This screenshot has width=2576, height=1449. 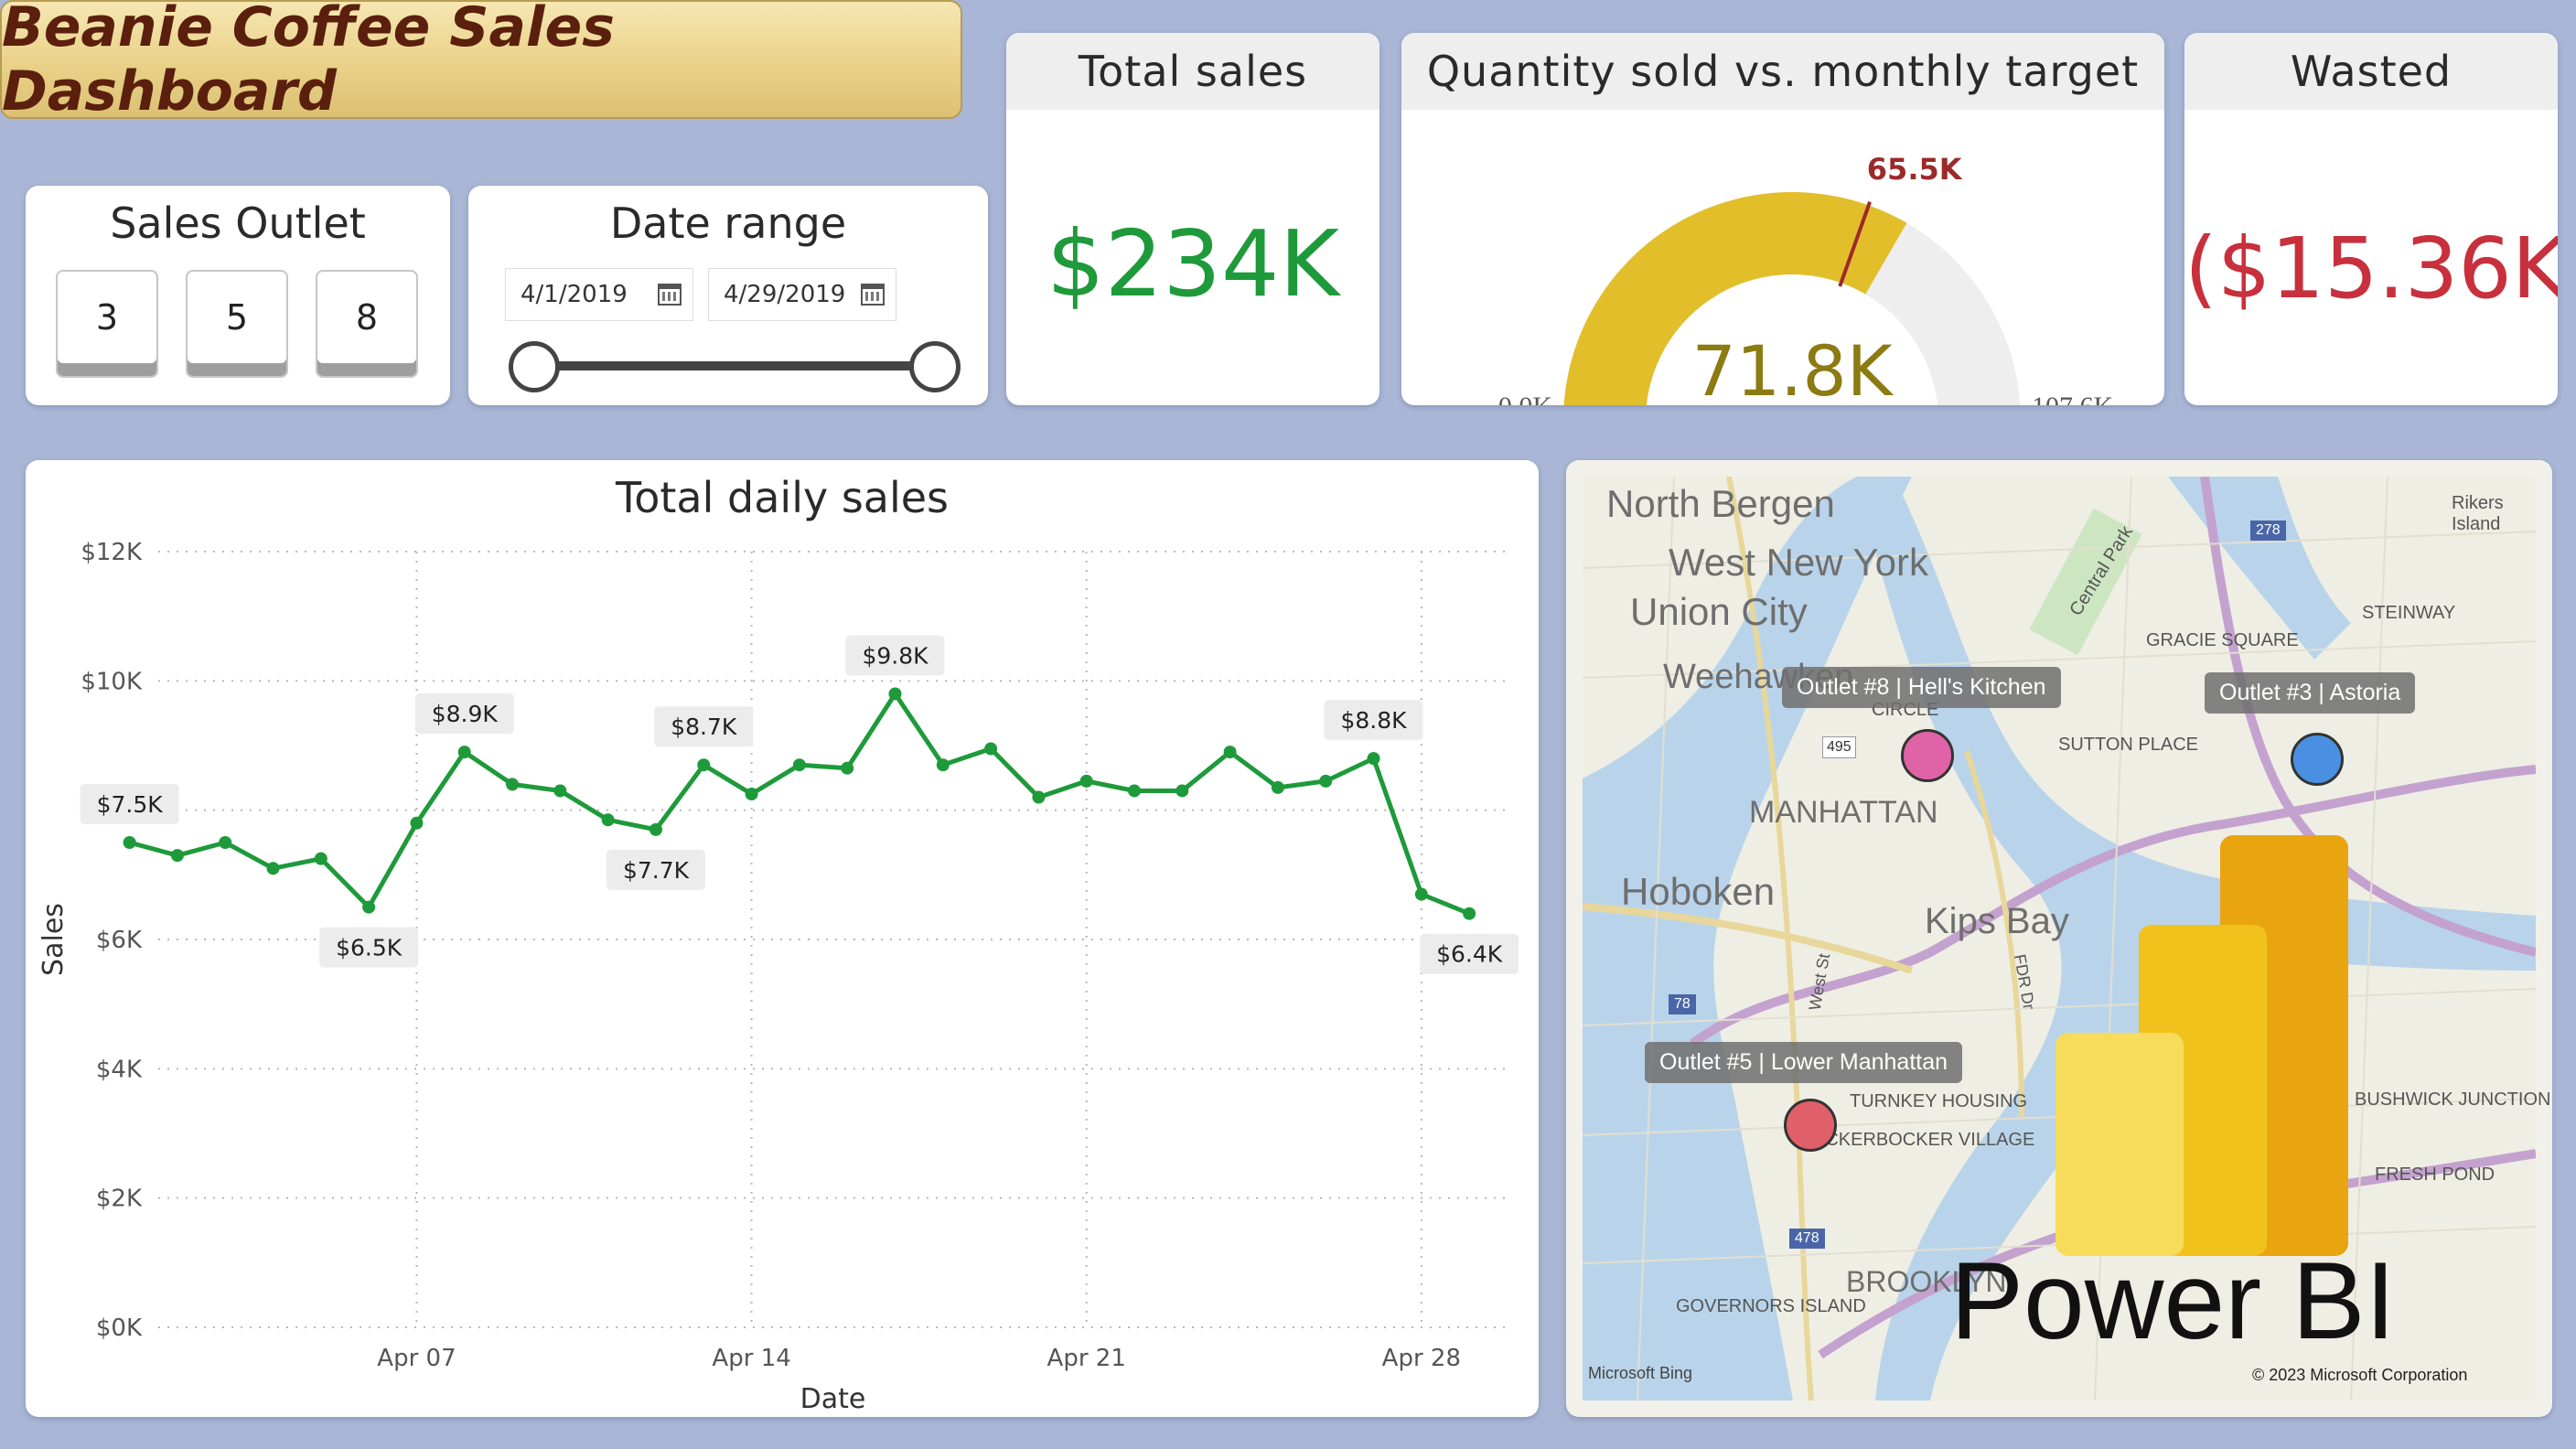 What do you see at coordinates (2478, 513) in the screenshot?
I see `map-label-rikers-island: Rikers Island` at bounding box center [2478, 513].